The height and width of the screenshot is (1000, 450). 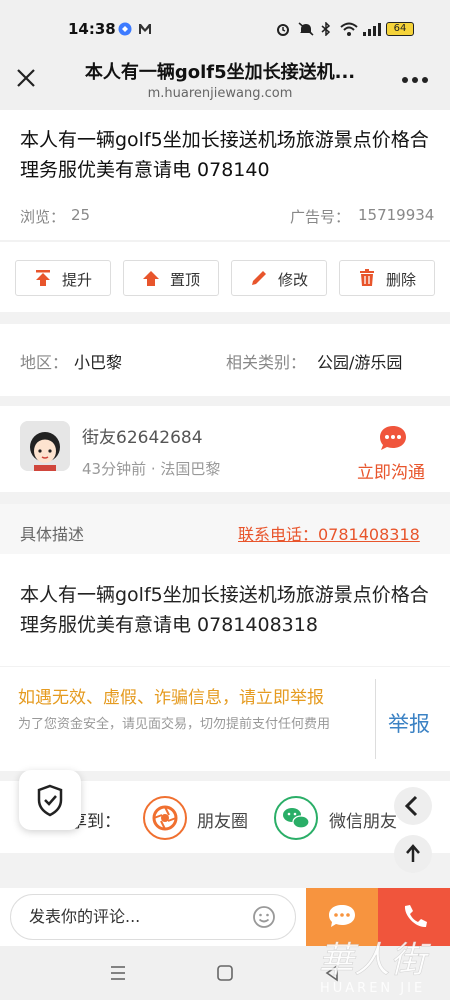 What do you see at coordinates (174, 724) in the screenshot?
I see `warning-detail: 为了您资金安全，请见面交易，切勿提前支付任何费用` at bounding box center [174, 724].